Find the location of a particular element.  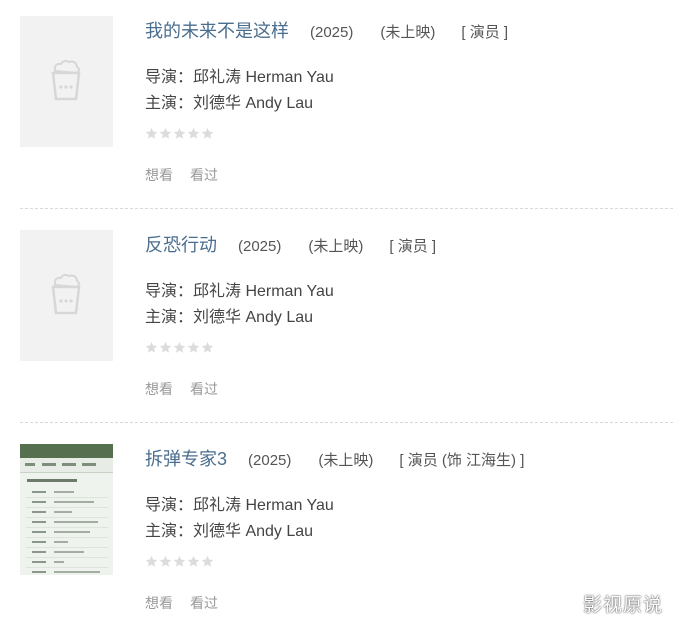

movie-poster is located at coordinates (66, 509).